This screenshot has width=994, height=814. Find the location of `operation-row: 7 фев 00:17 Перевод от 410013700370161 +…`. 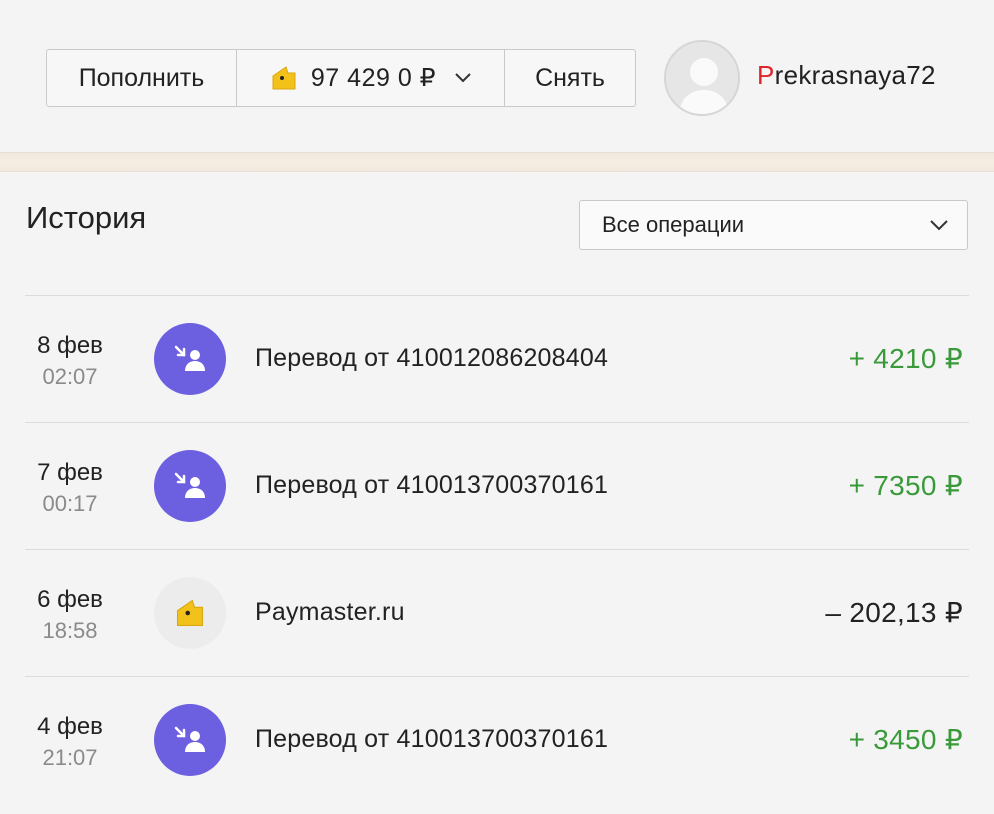

operation-row: 7 фев 00:17 Перевод от 410013700370161 +… is located at coordinates (497, 485).